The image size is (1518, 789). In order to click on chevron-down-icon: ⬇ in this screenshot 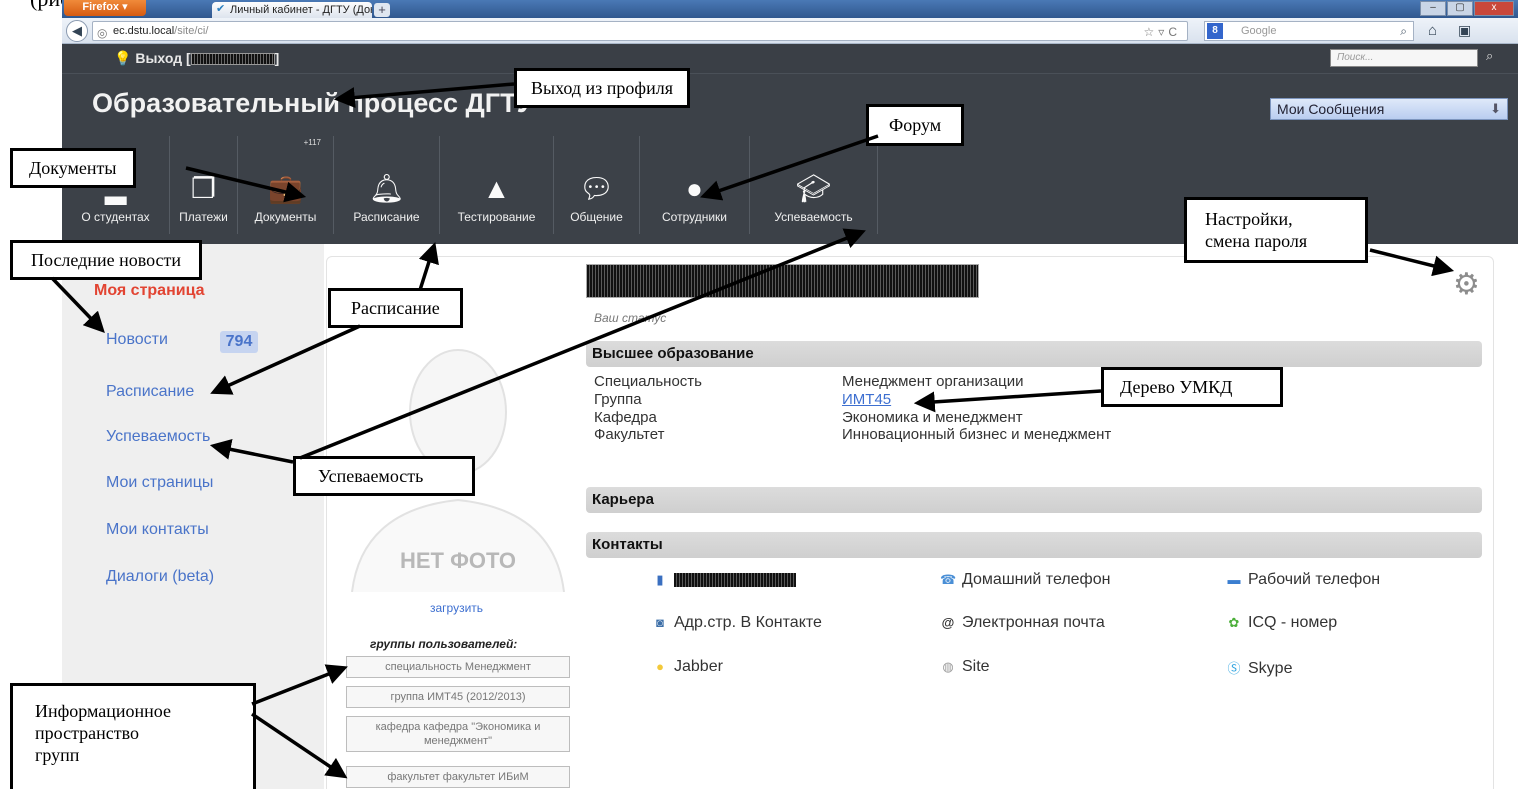, I will do `click(1495, 108)`.